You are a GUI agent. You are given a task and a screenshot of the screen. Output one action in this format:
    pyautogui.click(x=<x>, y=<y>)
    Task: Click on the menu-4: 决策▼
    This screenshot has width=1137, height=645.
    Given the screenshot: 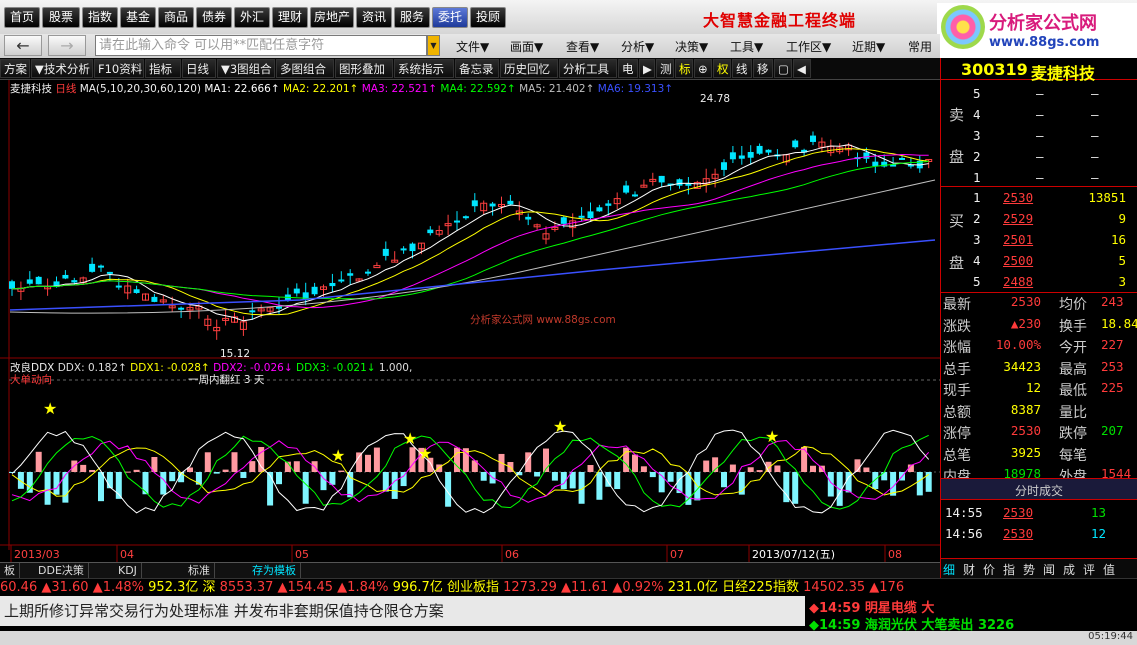 What is the action you would take?
    pyautogui.click(x=691, y=46)
    